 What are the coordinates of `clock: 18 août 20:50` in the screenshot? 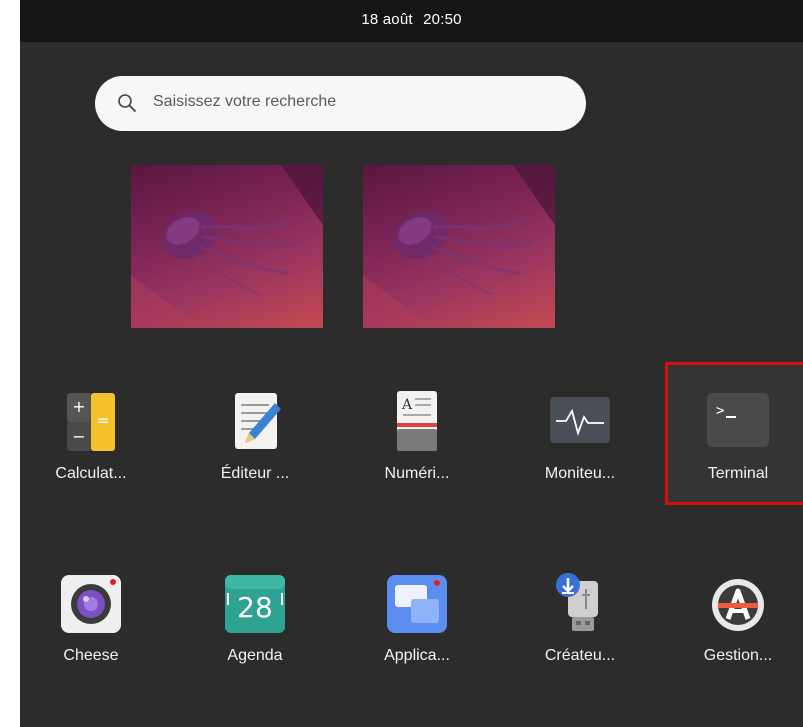 It's located at (411, 19).